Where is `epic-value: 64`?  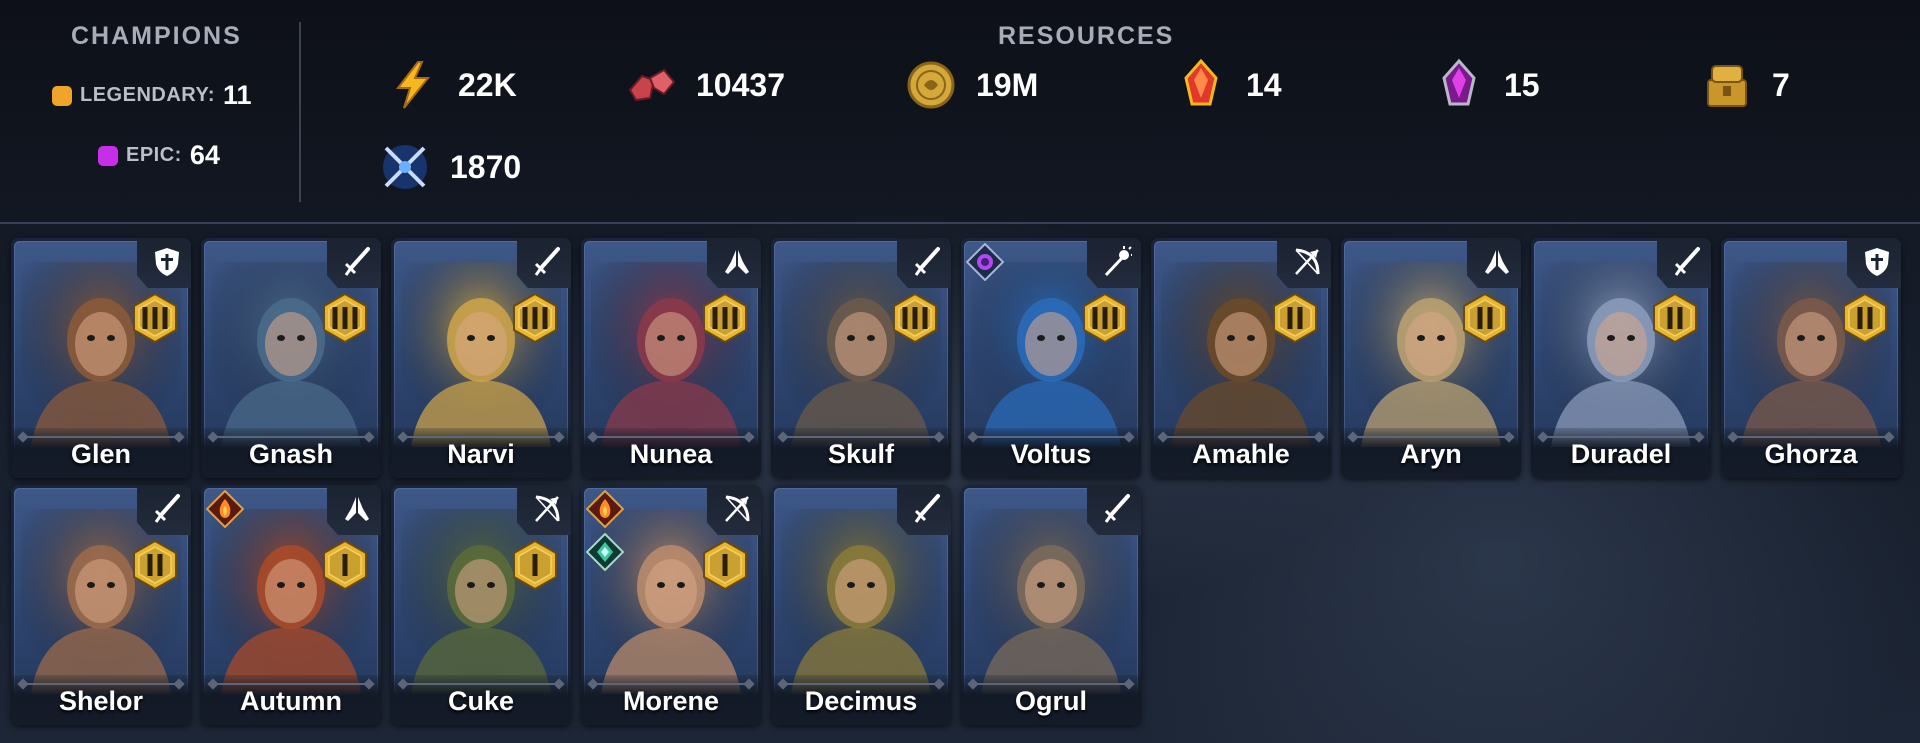
epic-value: 64 is located at coordinates (204, 155).